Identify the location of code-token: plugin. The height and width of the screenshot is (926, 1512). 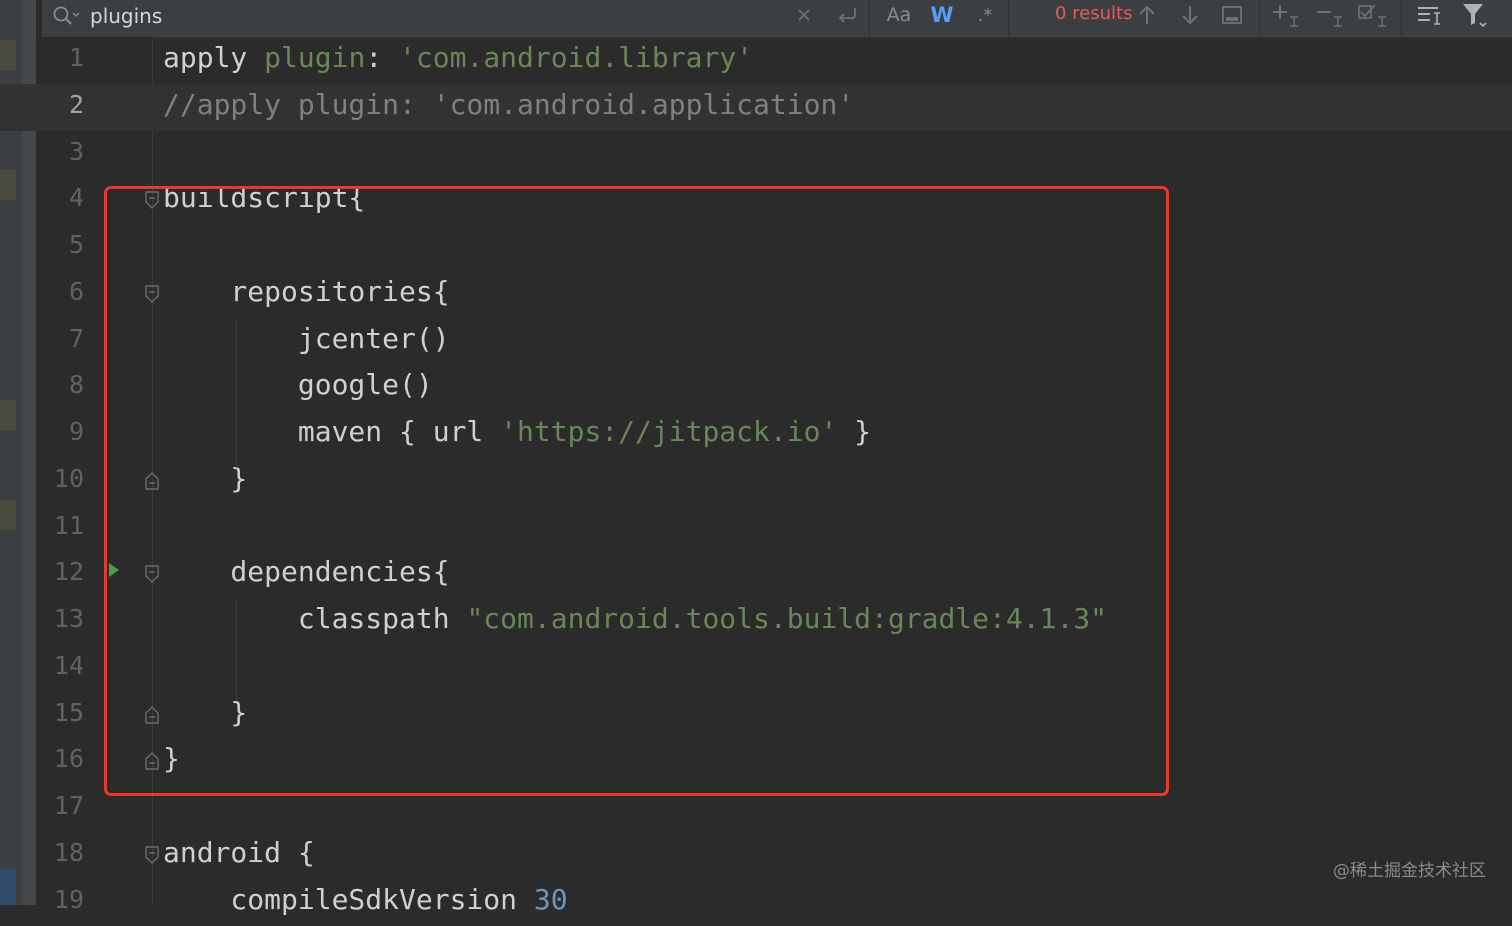
(315, 57).